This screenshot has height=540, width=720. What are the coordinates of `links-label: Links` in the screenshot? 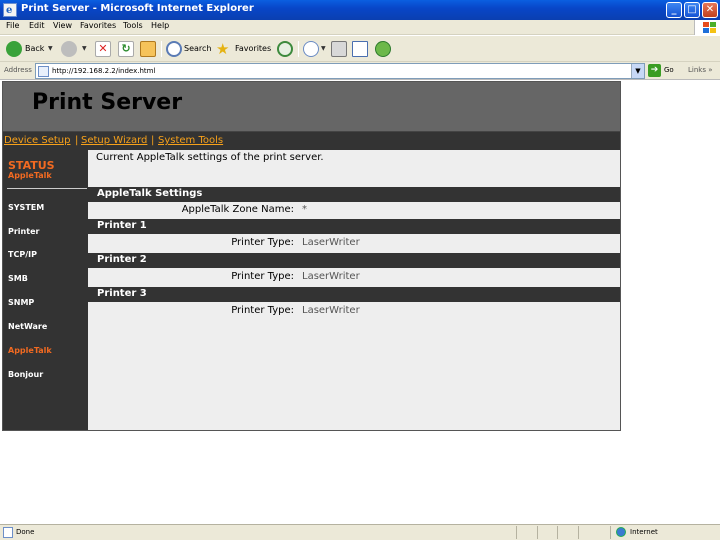 It's located at (697, 70).